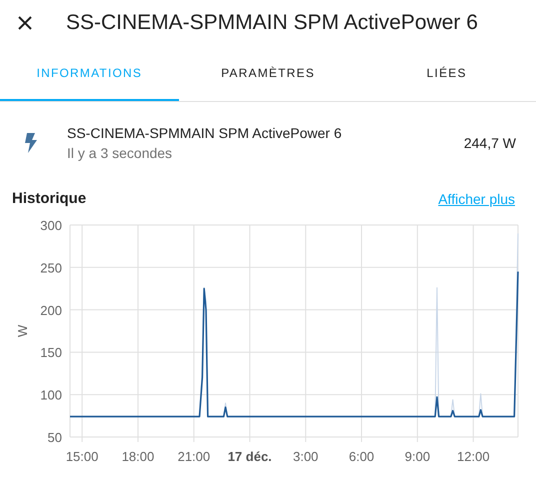 Image resolution: width=536 pixels, height=500 pixels. I want to click on tab: LIÉES, so click(446, 73).